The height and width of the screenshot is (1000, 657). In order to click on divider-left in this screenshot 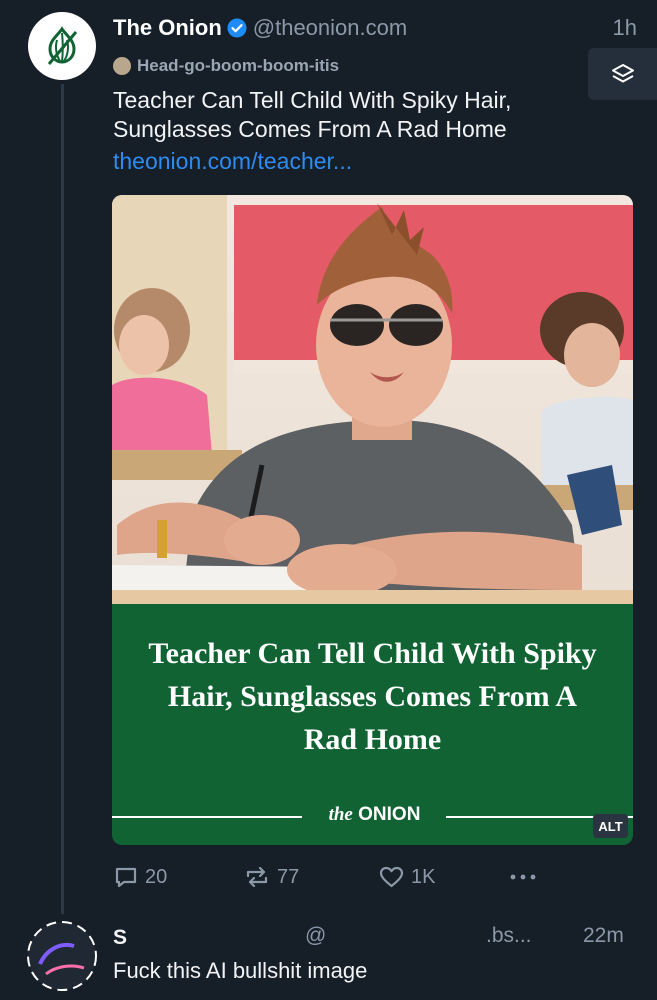, I will do `click(207, 817)`.